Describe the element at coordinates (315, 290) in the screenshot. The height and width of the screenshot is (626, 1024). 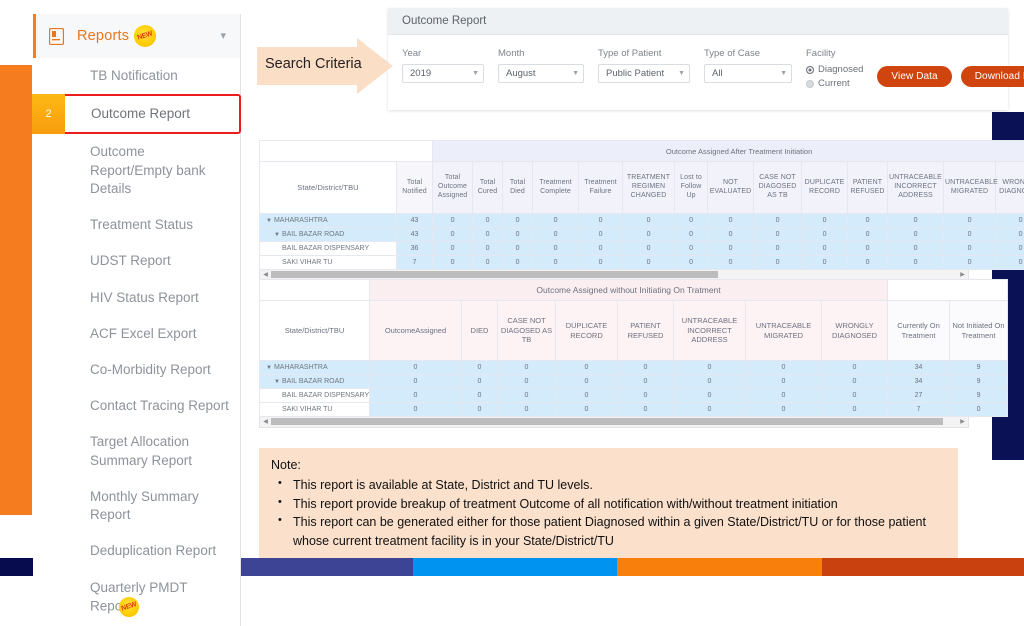
I see `group-header-blank` at that location.